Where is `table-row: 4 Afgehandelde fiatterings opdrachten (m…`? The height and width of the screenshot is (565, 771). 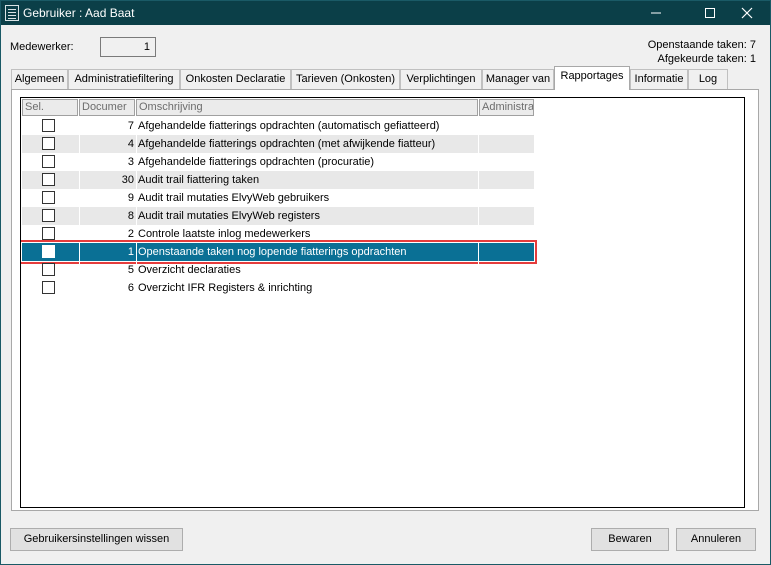
table-row: 4 Afgehandelde fiatterings opdrachten (m… is located at coordinates (278, 144).